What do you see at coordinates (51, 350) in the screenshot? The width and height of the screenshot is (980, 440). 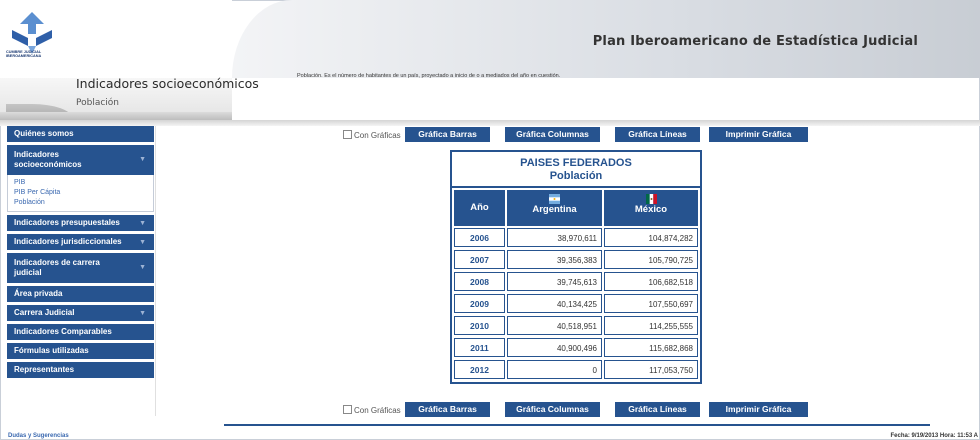 I see `sidebar-item-label: Fórmulas utilizadas` at bounding box center [51, 350].